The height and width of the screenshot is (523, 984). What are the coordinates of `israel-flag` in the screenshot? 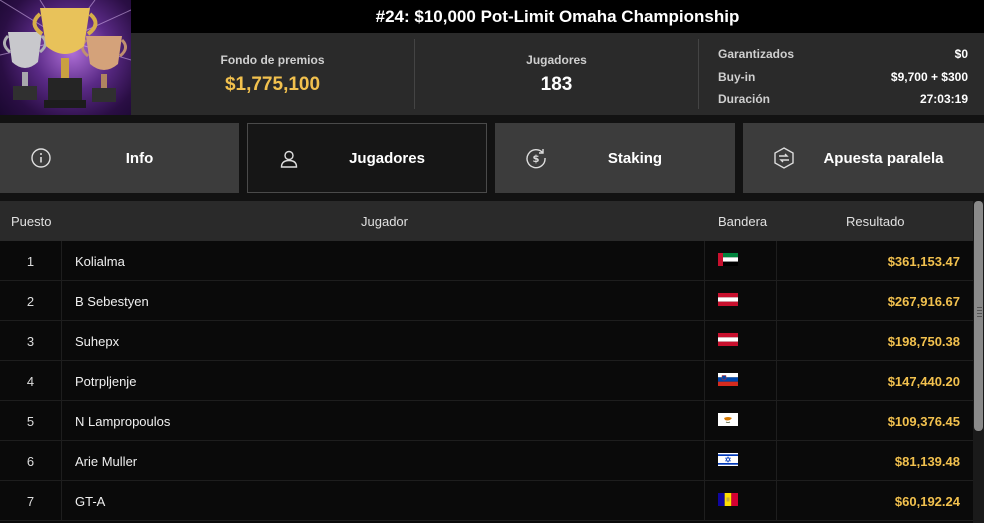 It's located at (728, 459).